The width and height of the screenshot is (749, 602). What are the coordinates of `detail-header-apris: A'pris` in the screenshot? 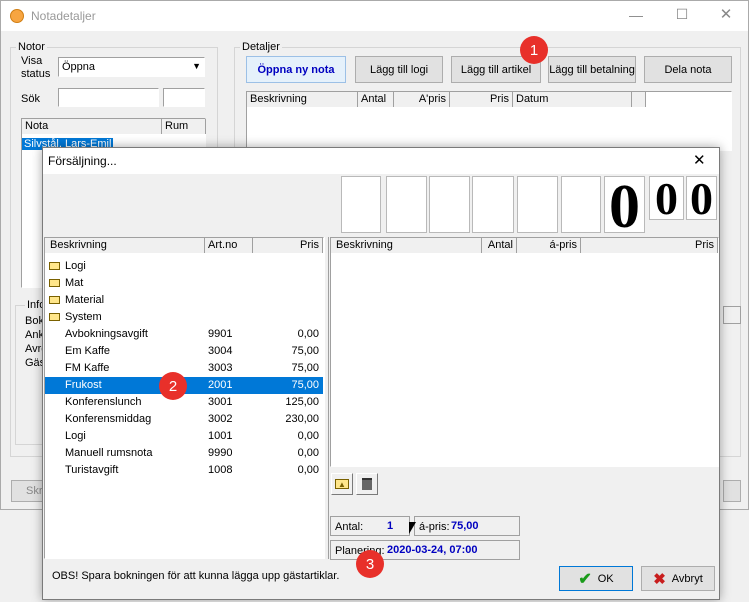 It's located at (422, 99).